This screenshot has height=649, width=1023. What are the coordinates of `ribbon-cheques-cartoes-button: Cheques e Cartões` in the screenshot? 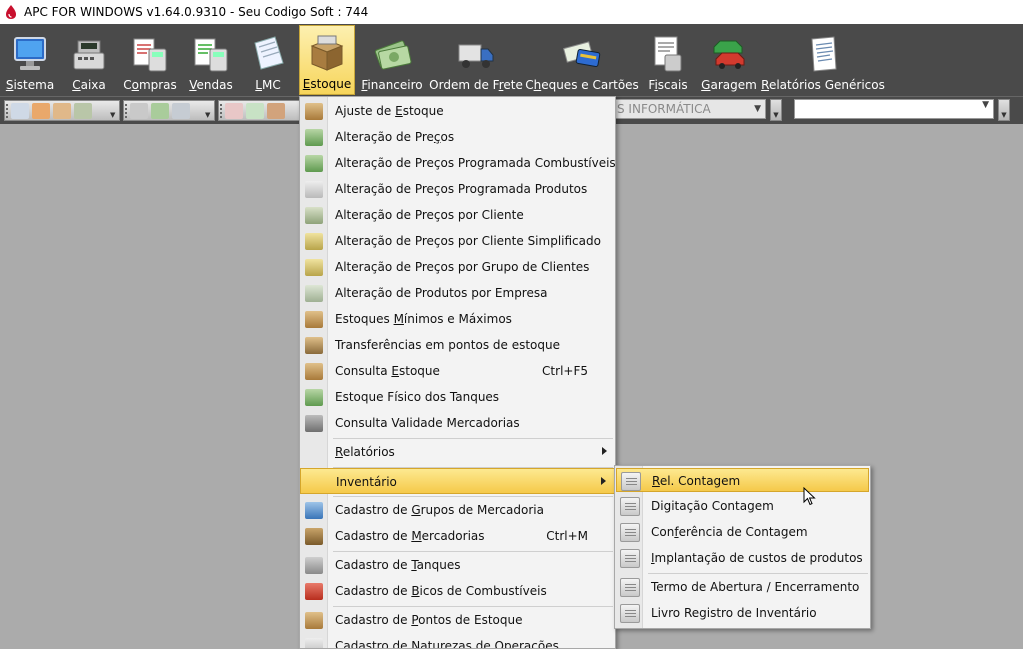 It's located at (582, 60).